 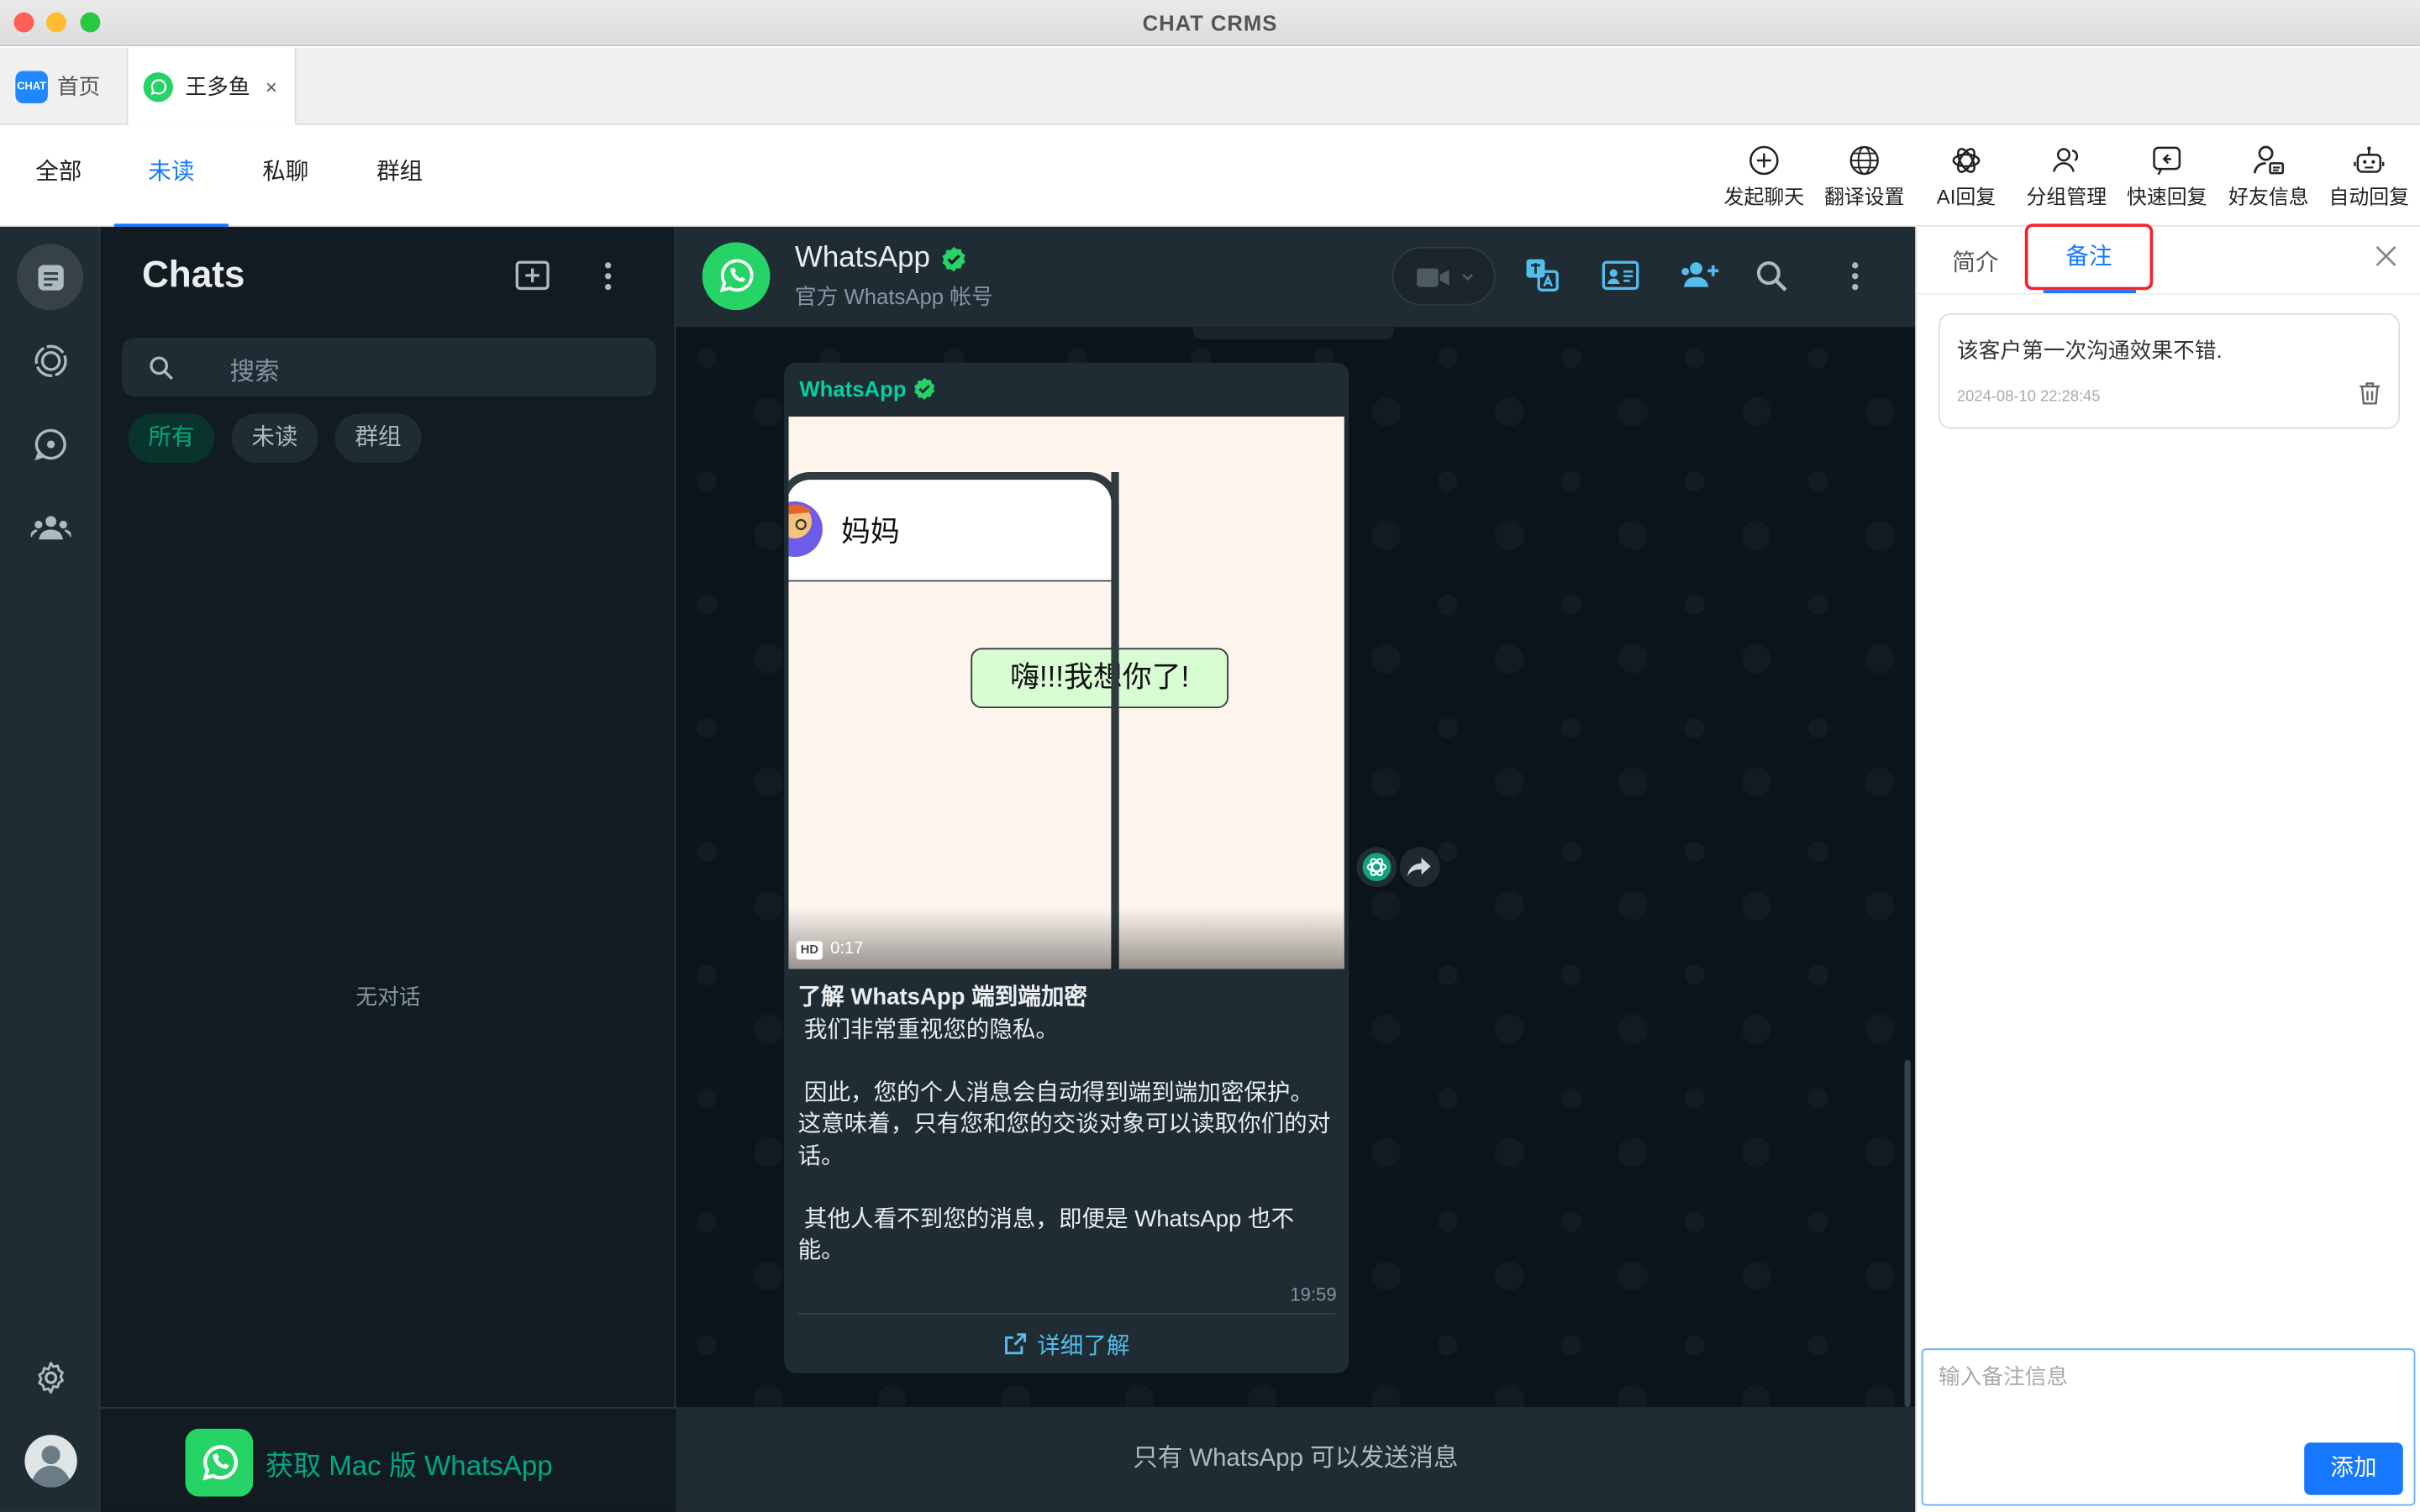 I want to click on tab-notes: 备注, so click(x=2089, y=257).